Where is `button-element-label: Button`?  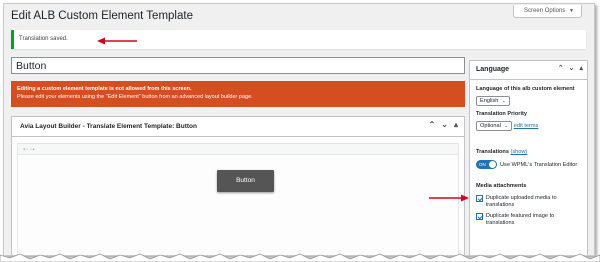 button-element-label: Button is located at coordinates (245, 180).